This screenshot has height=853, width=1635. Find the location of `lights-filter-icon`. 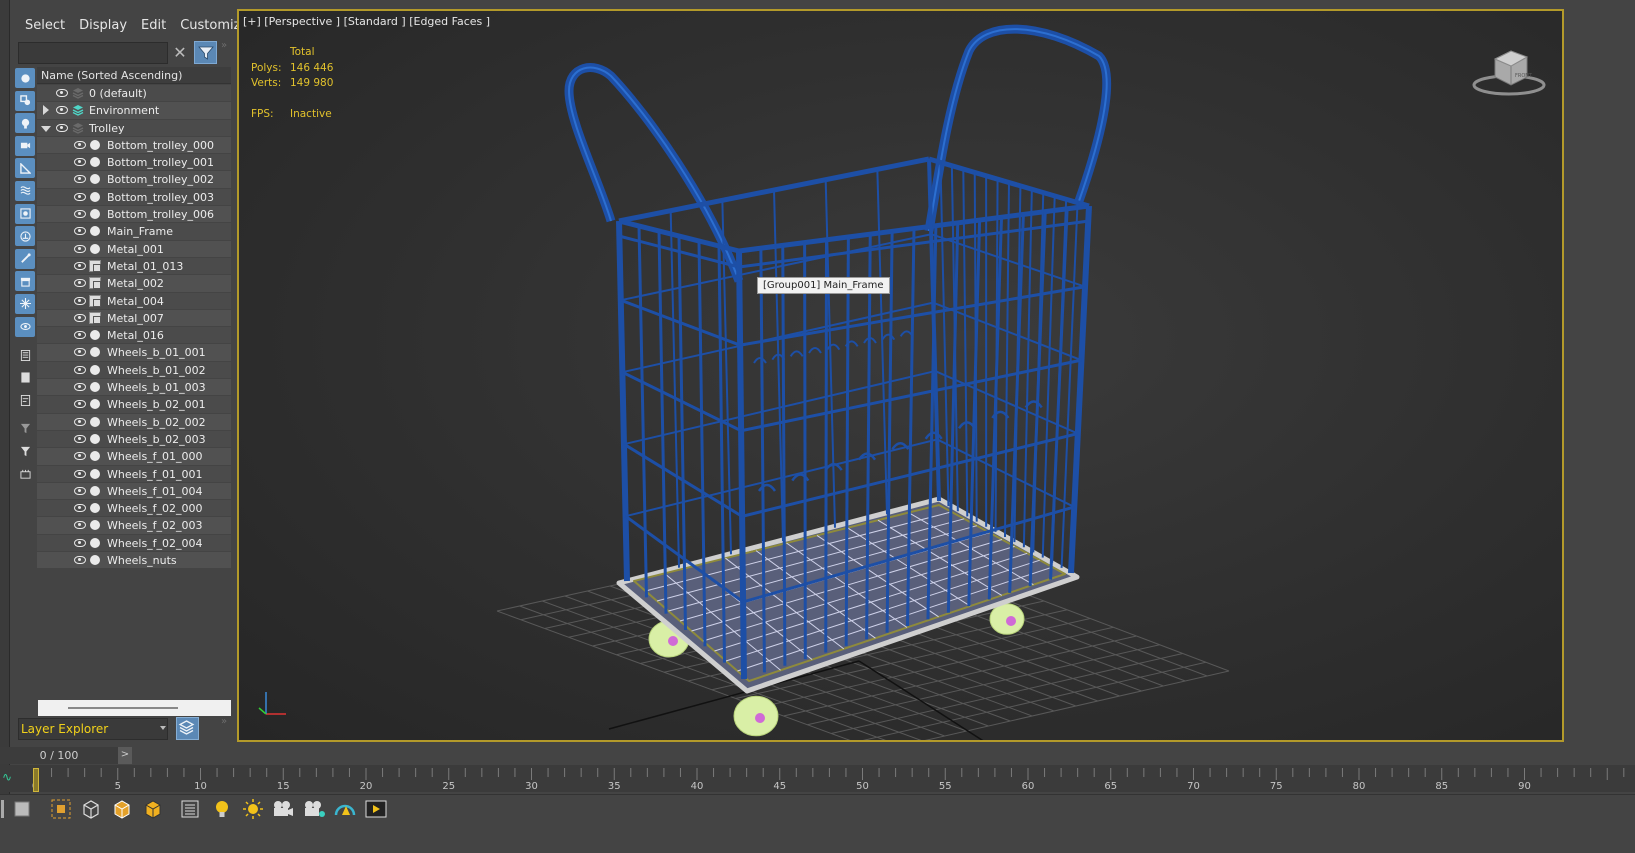

lights-filter-icon is located at coordinates (25, 123).